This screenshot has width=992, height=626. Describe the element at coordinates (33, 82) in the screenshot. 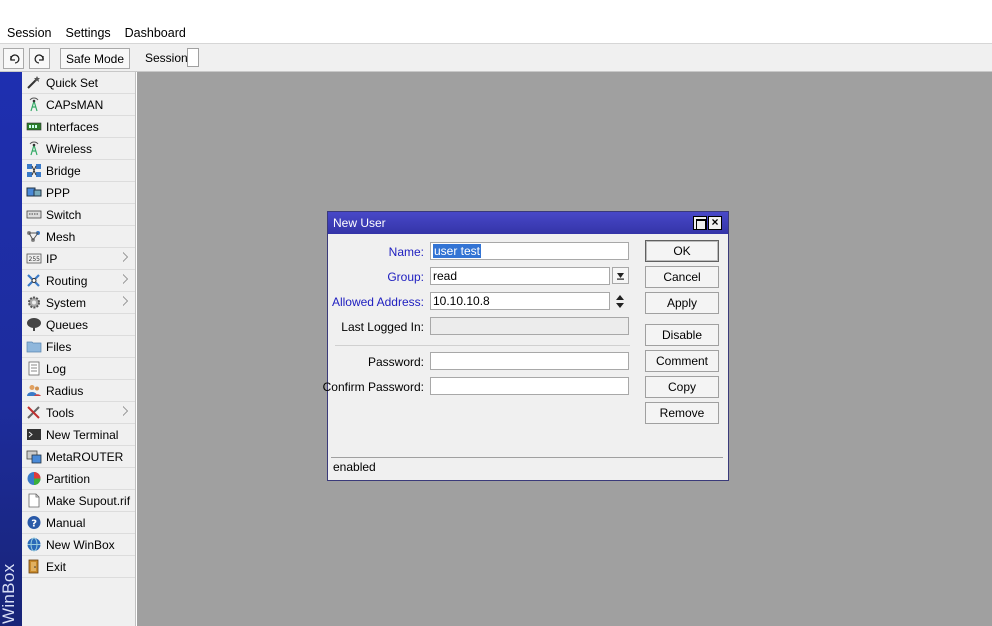

I see `wand-icon` at that location.